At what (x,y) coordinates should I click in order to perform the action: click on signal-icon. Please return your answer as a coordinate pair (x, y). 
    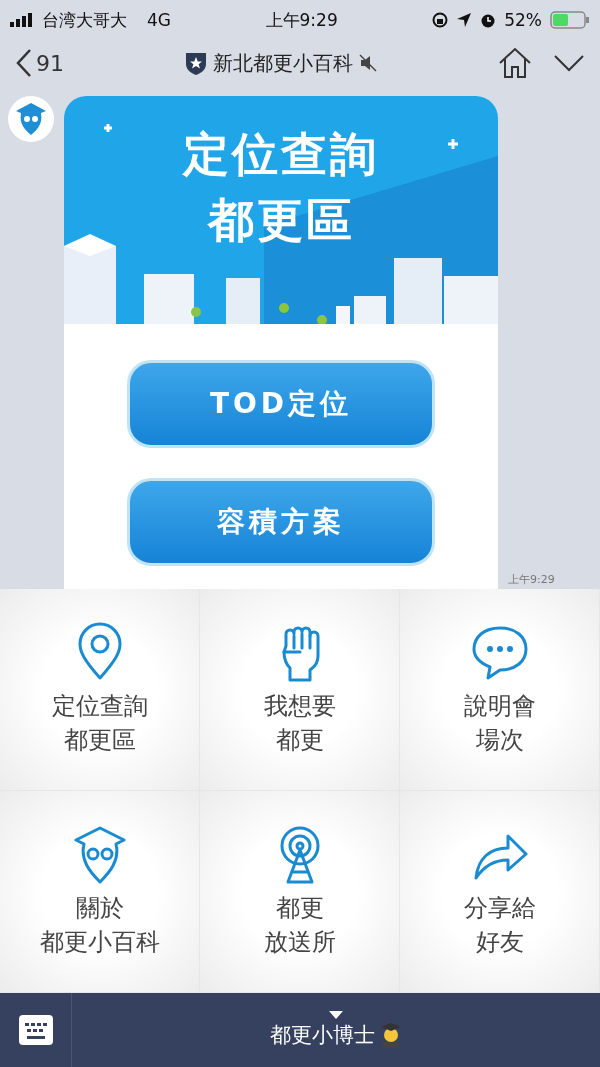
    Looking at the image, I should click on (22, 20).